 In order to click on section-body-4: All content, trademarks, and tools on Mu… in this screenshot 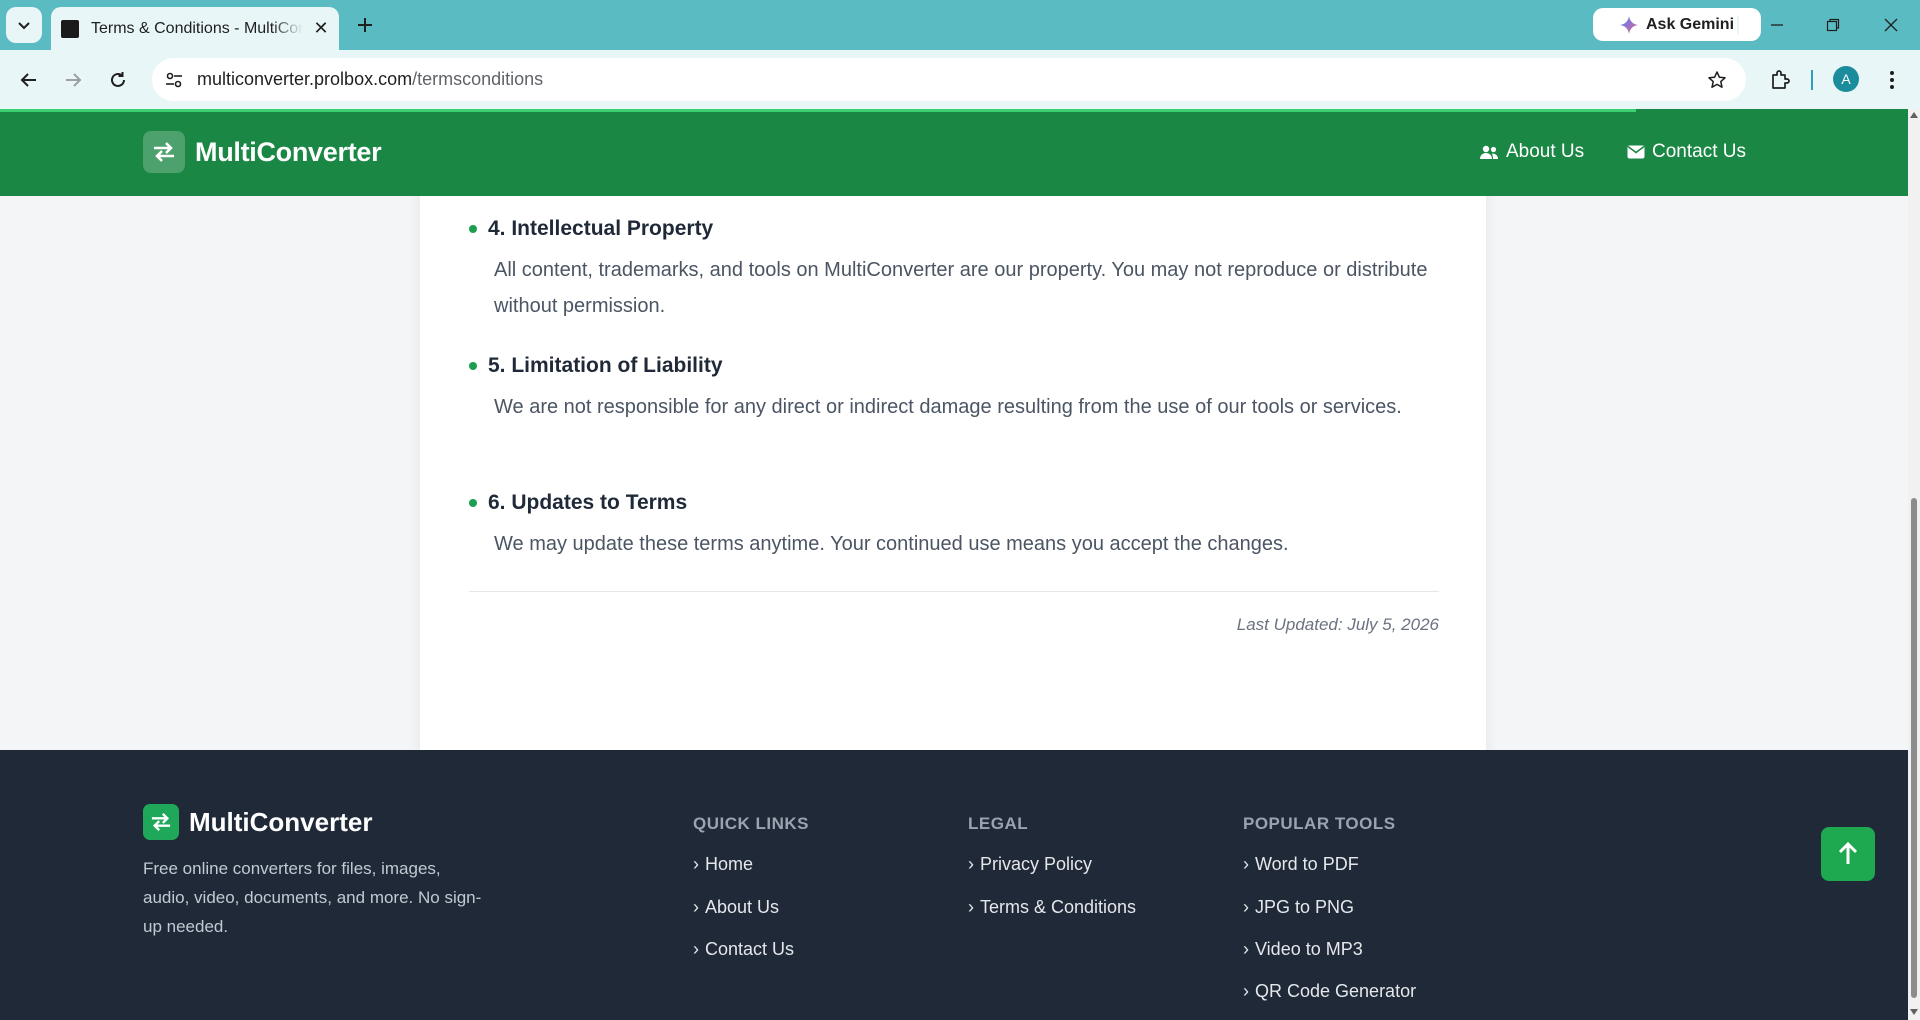, I will do `click(961, 288)`.